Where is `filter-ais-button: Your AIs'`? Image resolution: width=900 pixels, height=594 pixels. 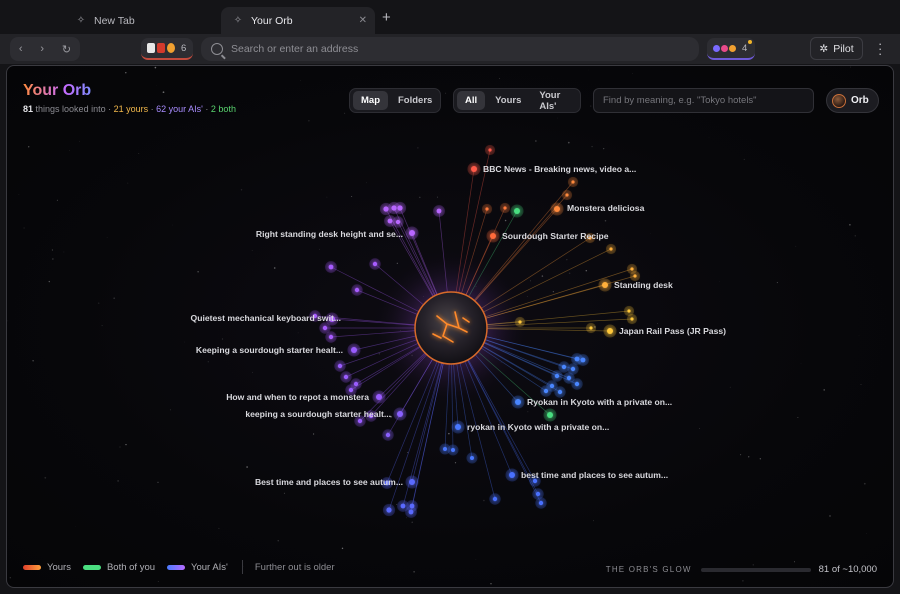 filter-ais-button: Your AIs' is located at coordinates (554, 101).